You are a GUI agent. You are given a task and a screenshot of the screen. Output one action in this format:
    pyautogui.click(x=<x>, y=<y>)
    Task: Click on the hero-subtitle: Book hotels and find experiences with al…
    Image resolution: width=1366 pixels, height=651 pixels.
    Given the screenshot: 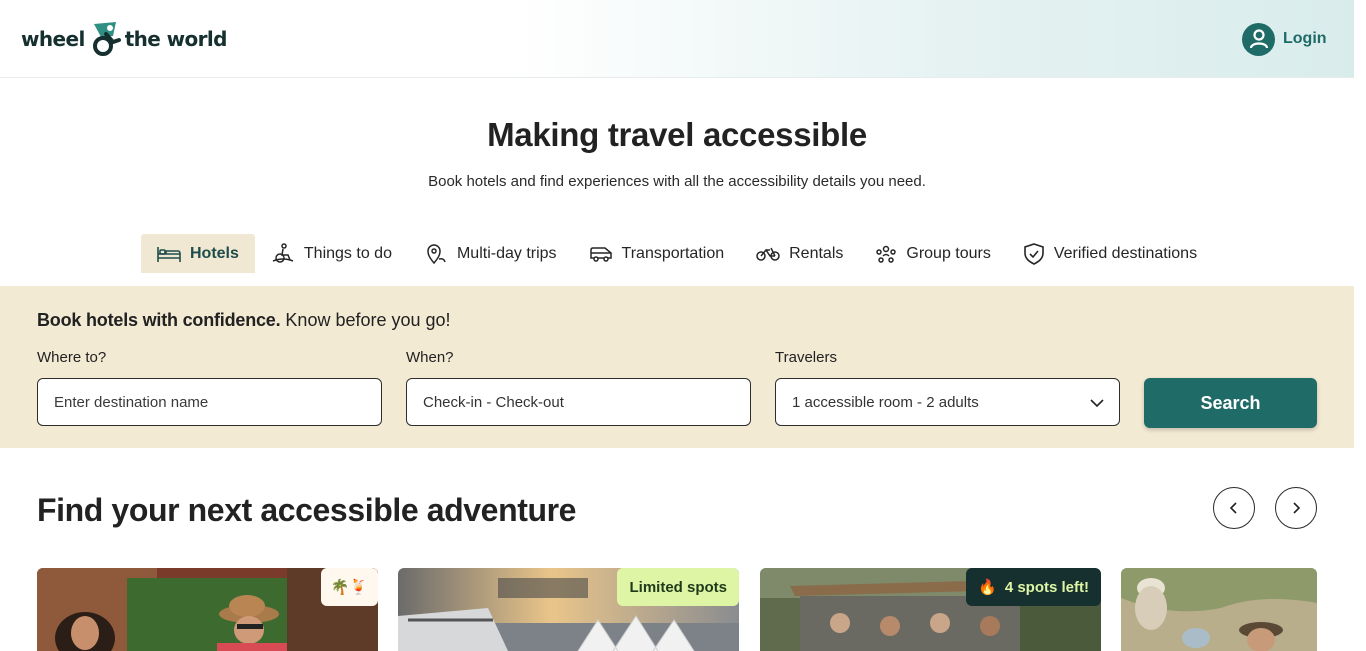 What is the action you would take?
    pyautogui.click(x=677, y=181)
    